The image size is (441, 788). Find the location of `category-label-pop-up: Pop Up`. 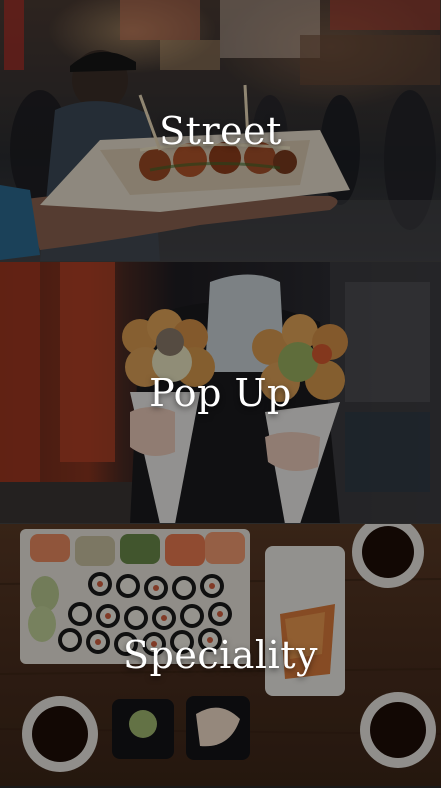

category-label-pop-up: Pop Up is located at coordinates (220, 392).